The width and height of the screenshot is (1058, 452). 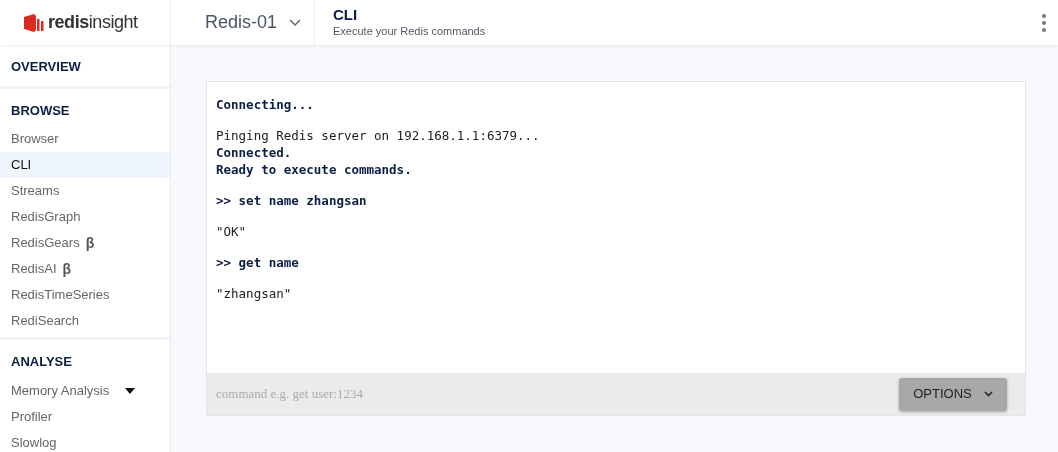 I want to click on section-heading: OVERVIEW, so click(x=46, y=67).